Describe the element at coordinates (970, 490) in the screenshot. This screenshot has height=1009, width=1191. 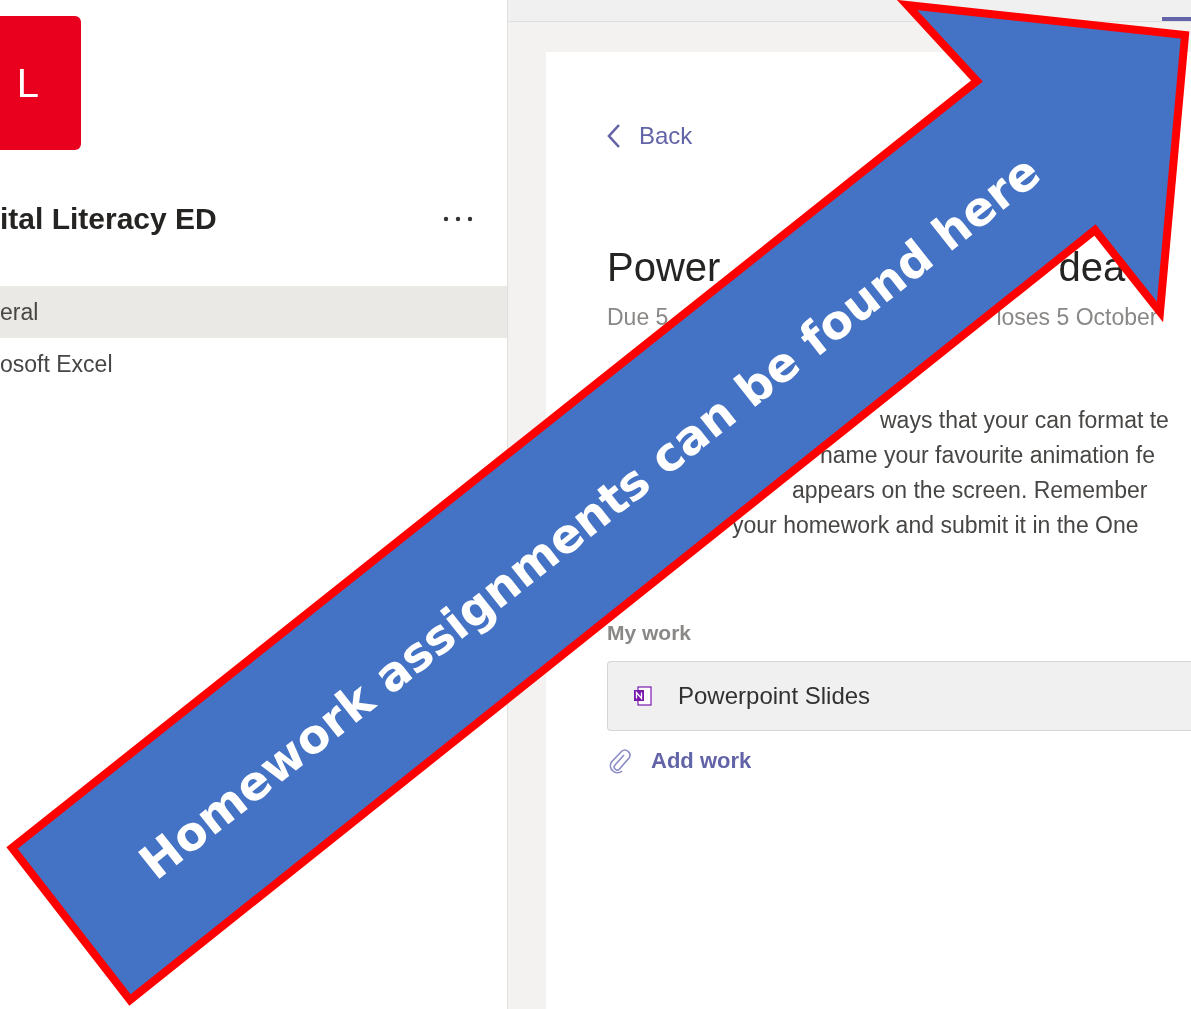
I see `instructions-text: appears on the screen. Remember` at that location.